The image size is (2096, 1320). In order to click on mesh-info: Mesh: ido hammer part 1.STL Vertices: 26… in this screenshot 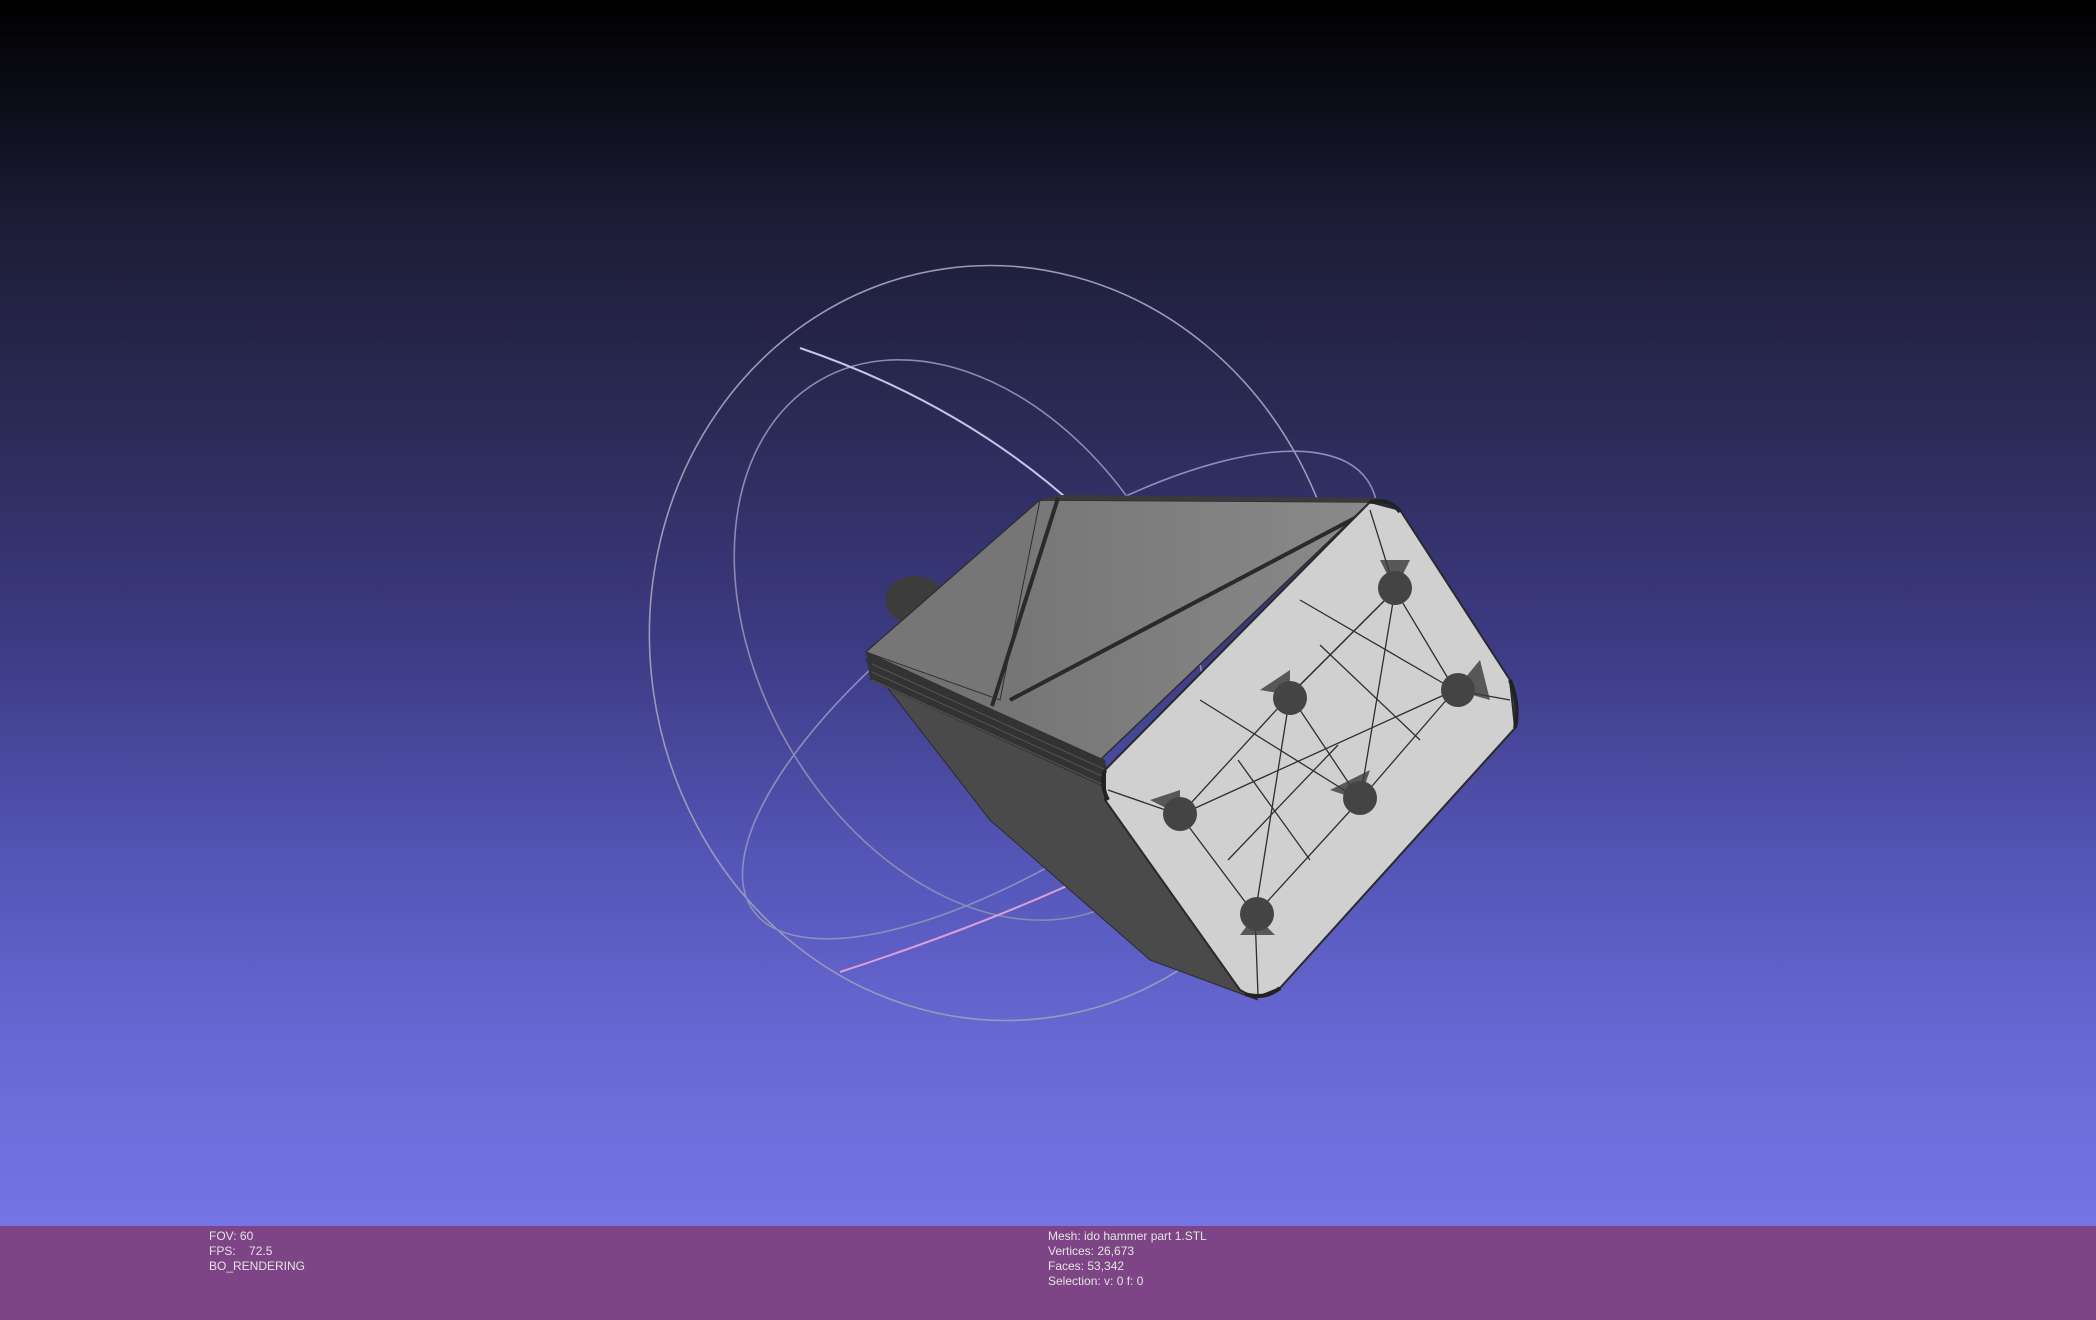, I will do `click(1127, 1259)`.